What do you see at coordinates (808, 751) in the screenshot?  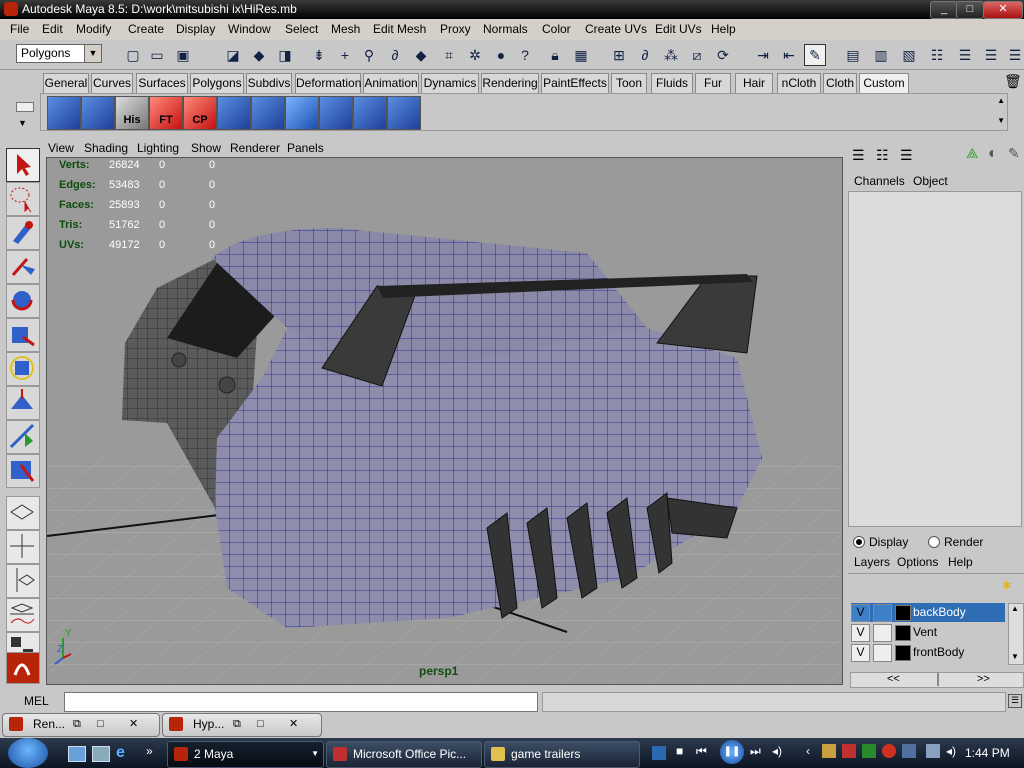 I see `tray-expand-icon: ‹` at bounding box center [808, 751].